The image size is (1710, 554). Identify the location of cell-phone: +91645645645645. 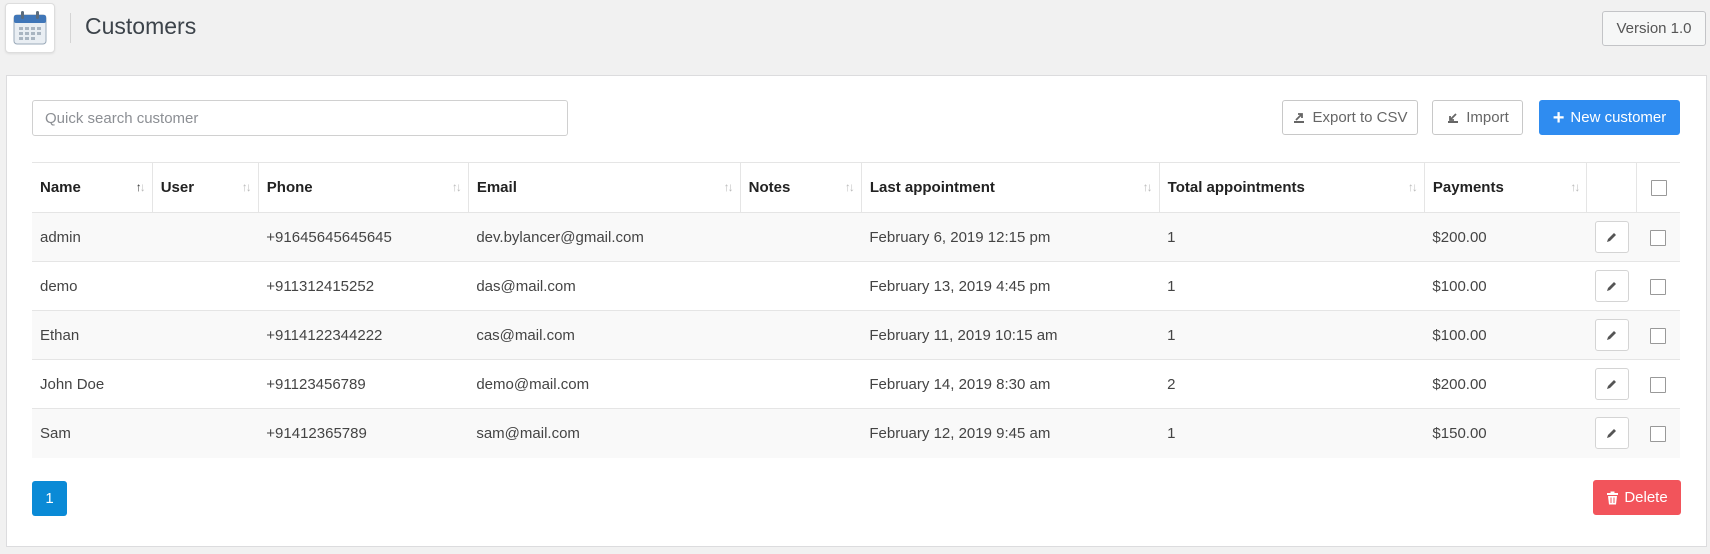
(363, 237).